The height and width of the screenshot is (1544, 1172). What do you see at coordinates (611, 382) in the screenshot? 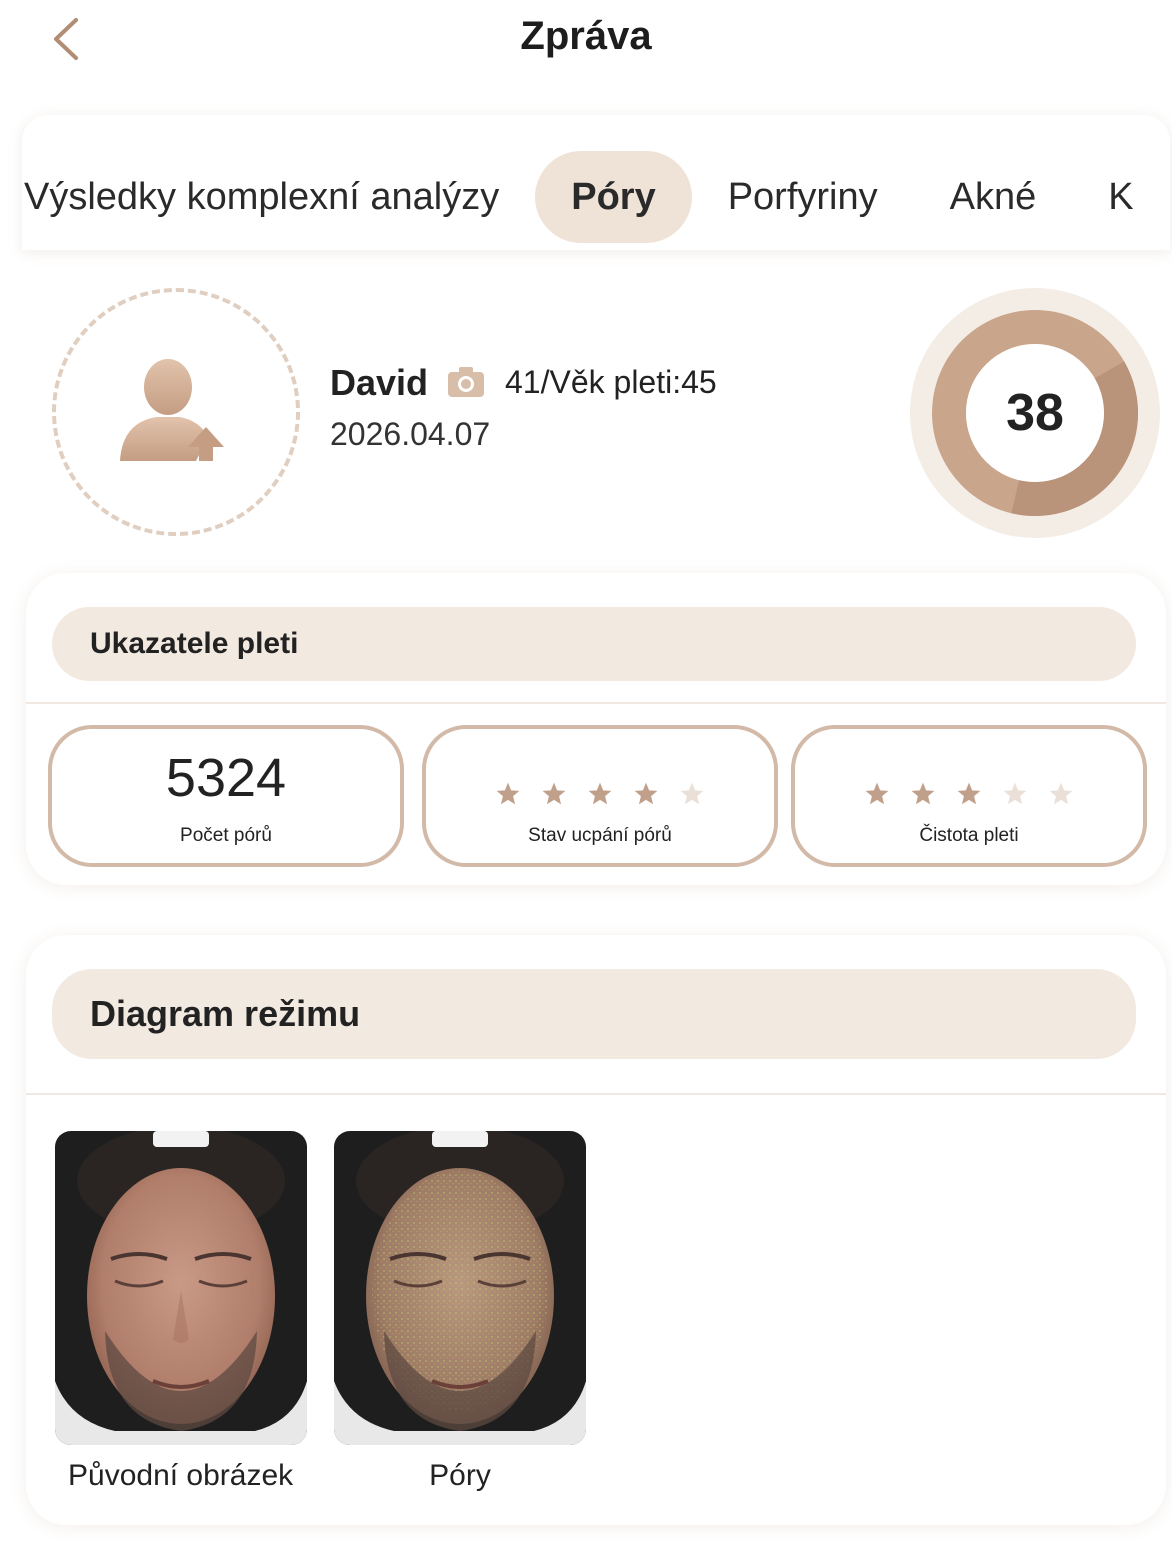
I see `age-skin-age: 41/Věk pleti:45` at bounding box center [611, 382].